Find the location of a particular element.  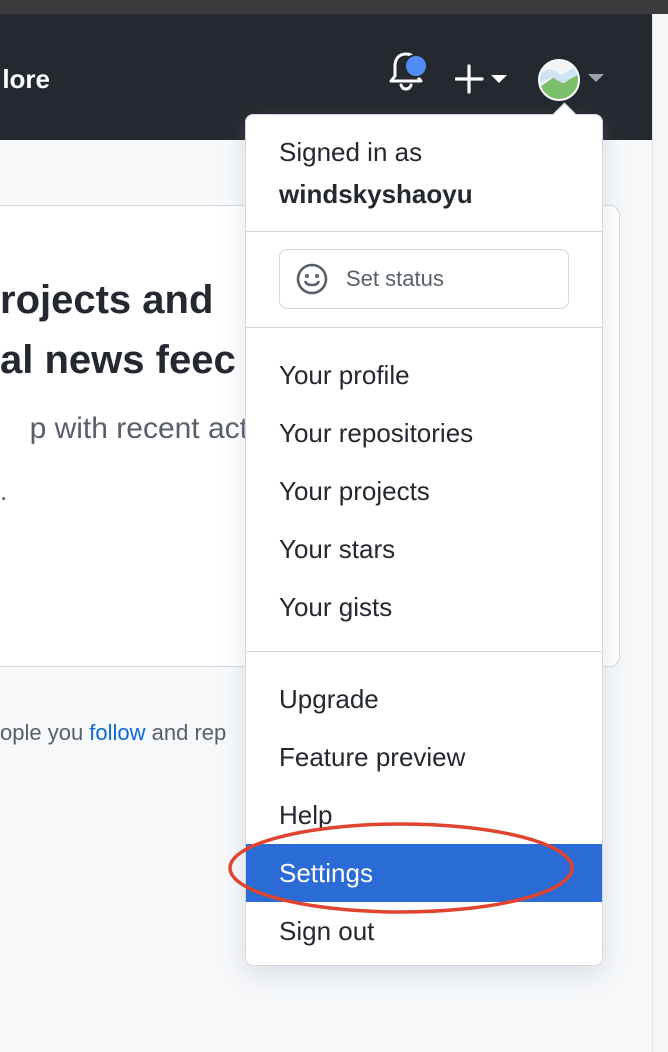

browser-top-strip is located at coordinates (334, 7).